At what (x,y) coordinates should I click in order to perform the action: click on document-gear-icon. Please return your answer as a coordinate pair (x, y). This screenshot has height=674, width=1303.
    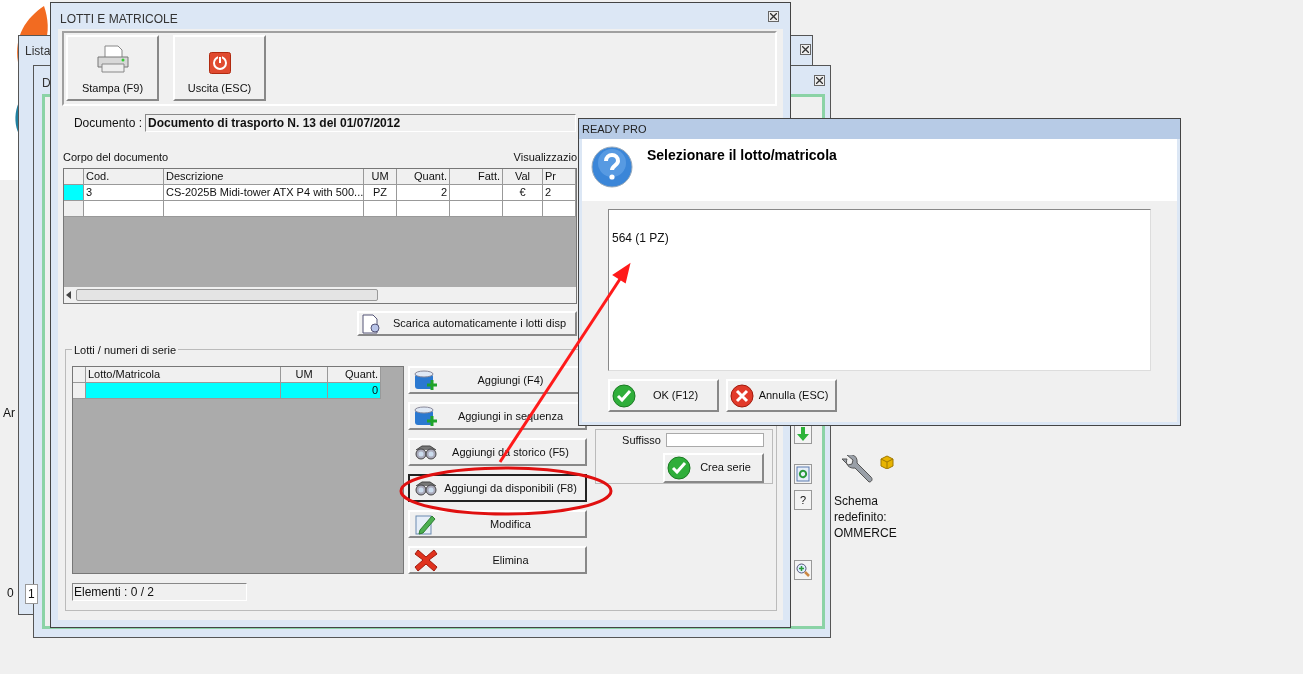
    Looking at the image, I should click on (372, 323).